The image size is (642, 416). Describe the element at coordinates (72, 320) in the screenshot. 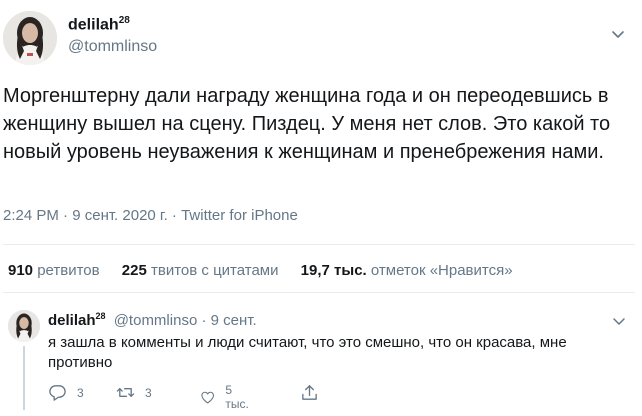

I see `reply-author-name-text: delilah` at that location.